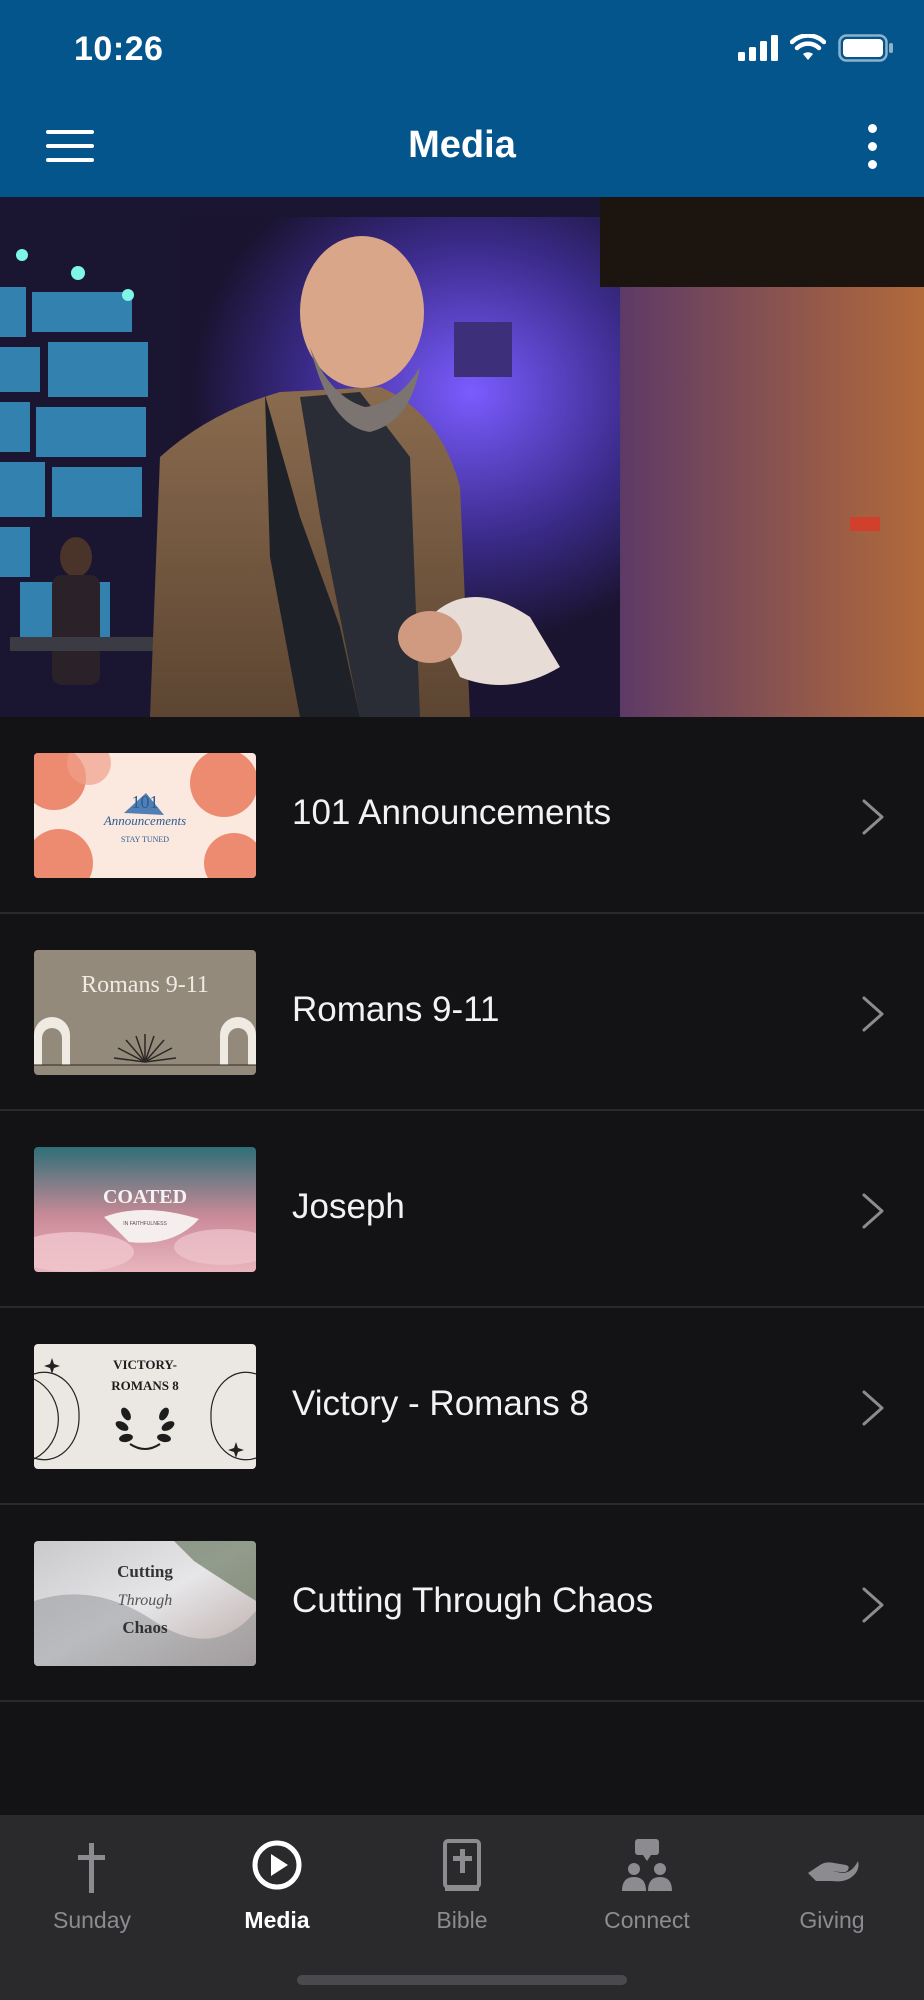  Describe the element at coordinates (145, 1012) in the screenshot. I see `thumbnail-romans-9-11: Romans 9-11` at that location.